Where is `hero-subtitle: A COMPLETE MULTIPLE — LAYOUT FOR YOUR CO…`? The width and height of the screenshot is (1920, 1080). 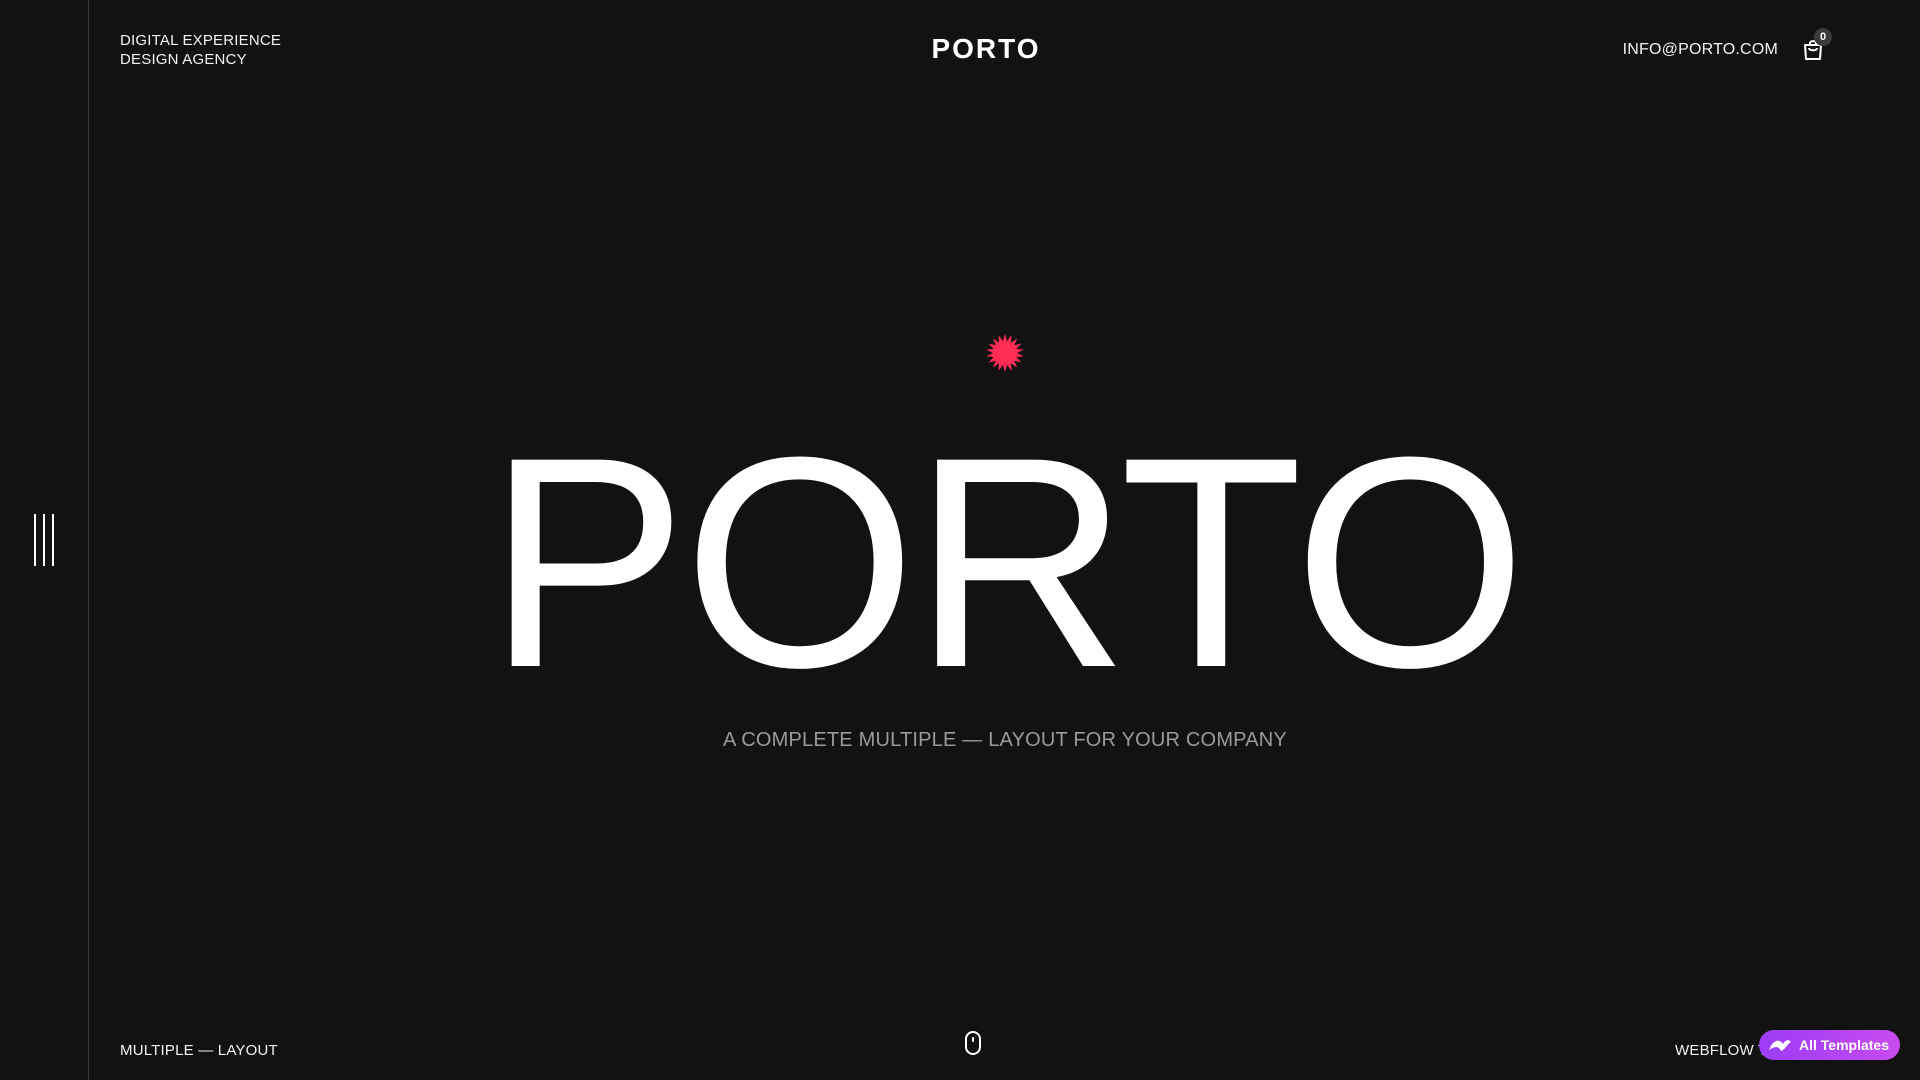
hero-subtitle: A COMPLETE MULTIPLE — LAYOUT FOR YOUR CO… is located at coordinates (1005, 740).